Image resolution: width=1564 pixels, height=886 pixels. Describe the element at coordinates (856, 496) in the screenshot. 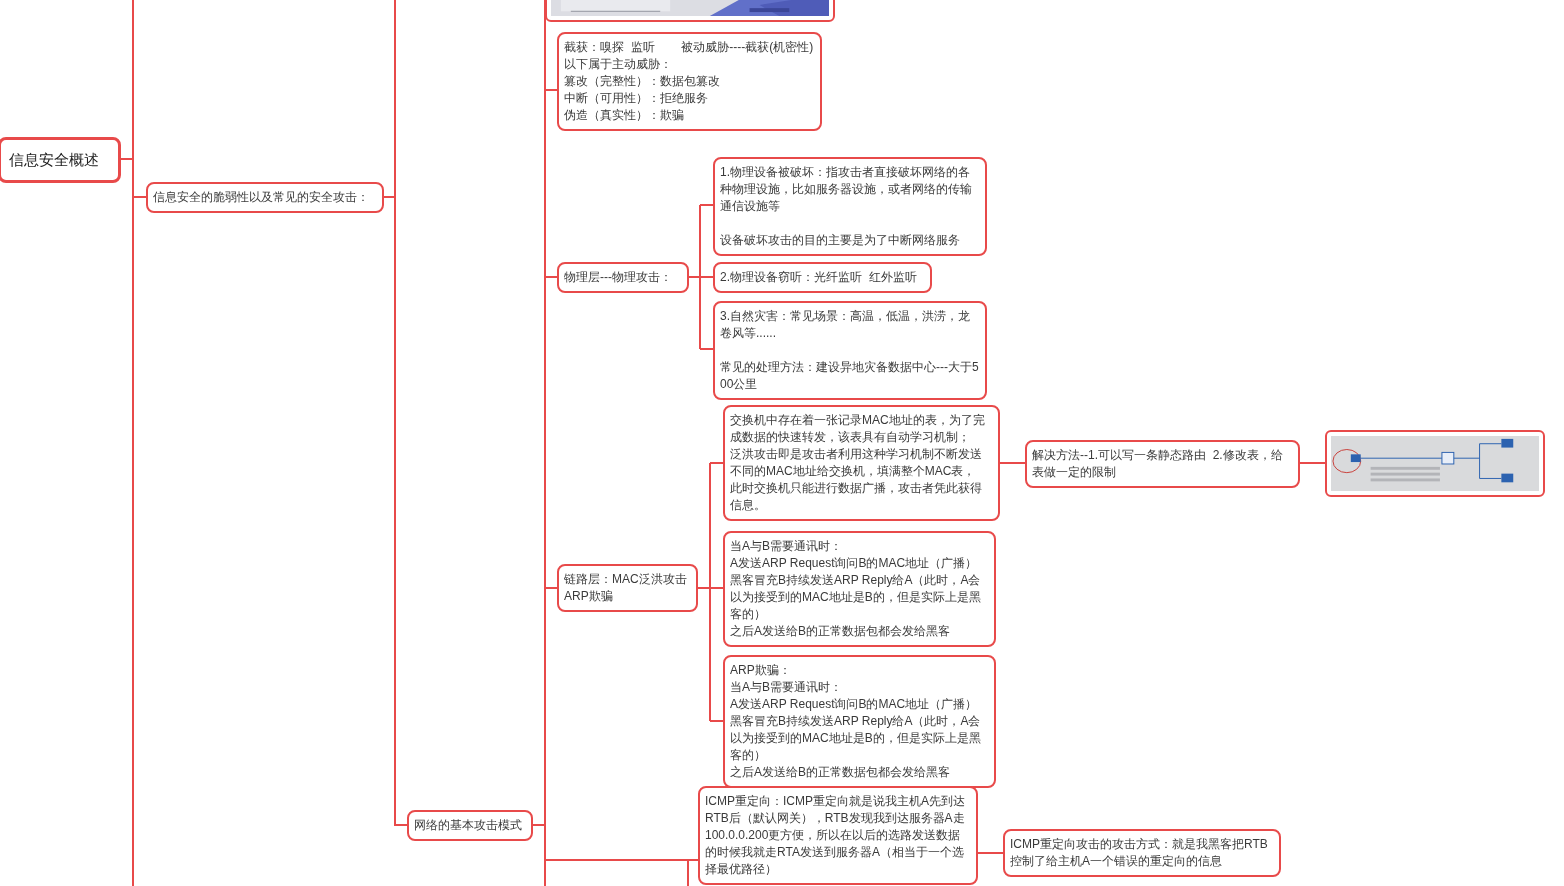

I see `node-text: 此时交换机只能进行数据广播，攻击者凭此获得信息。` at that location.